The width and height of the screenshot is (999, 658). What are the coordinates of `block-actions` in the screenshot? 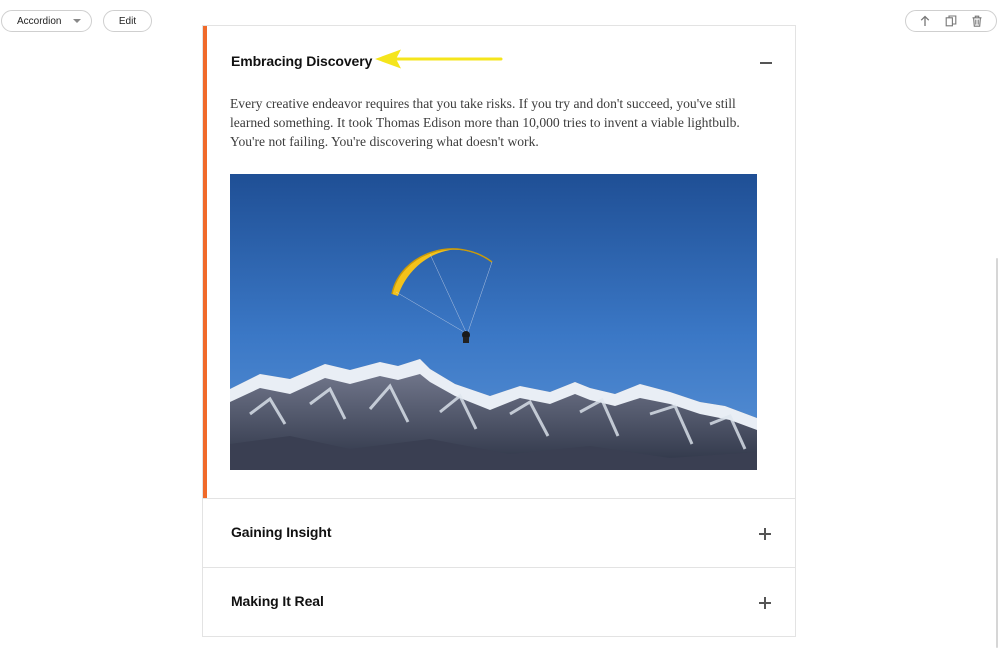 It's located at (951, 21).